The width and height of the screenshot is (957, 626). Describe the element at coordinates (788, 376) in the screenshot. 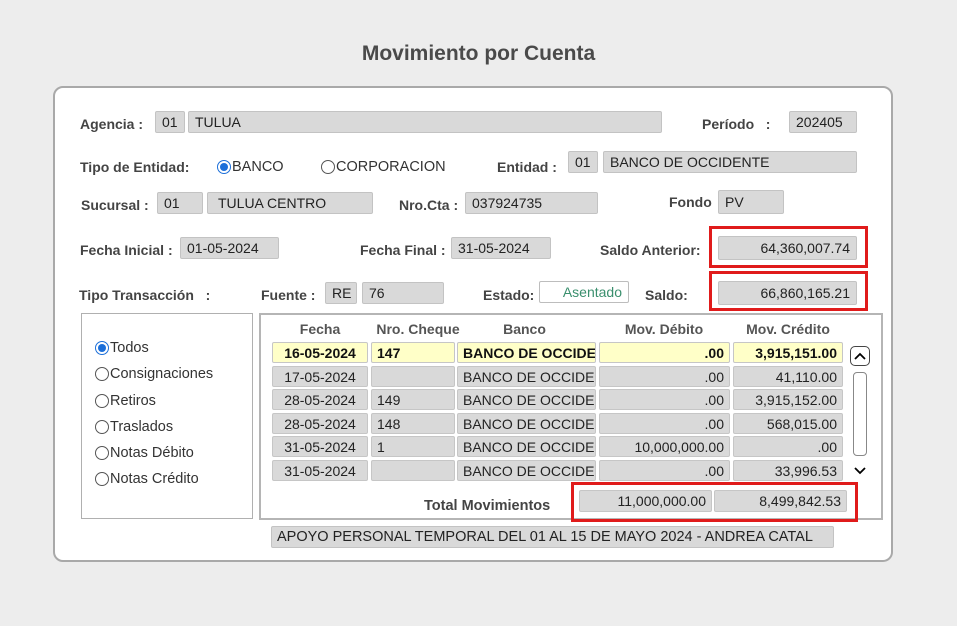

I see `cell-credito: 41,110.00` at that location.